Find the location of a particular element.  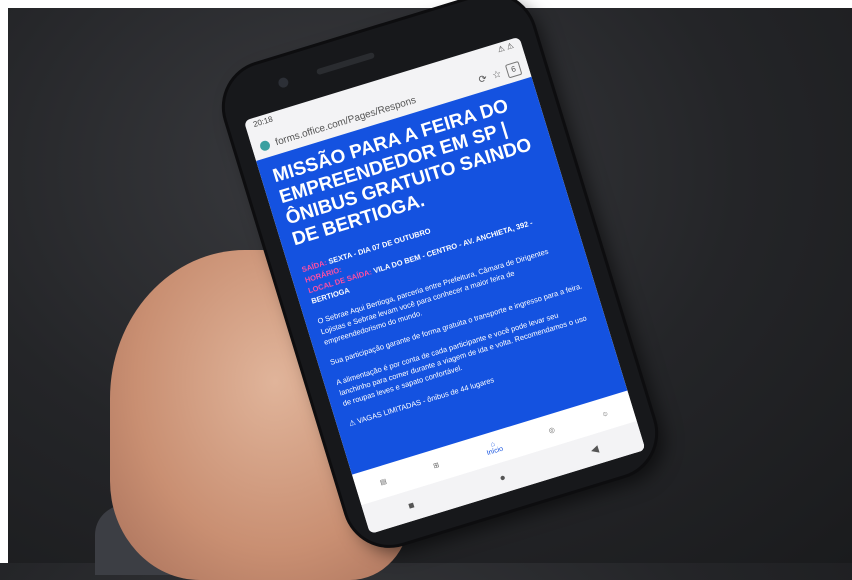

nav-profile-icon: ☺ is located at coordinates (605, 414).